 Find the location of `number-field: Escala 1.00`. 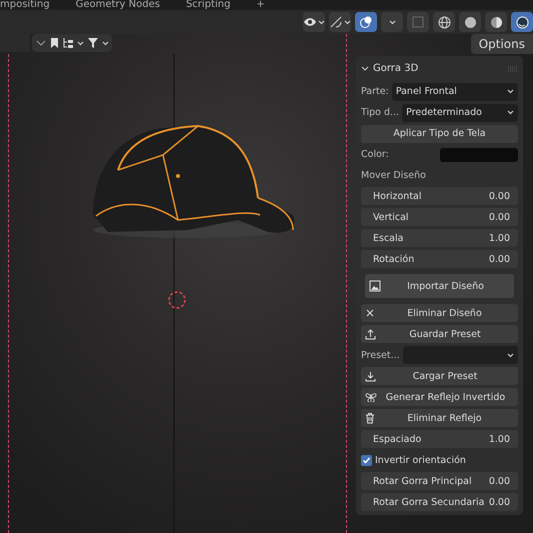

number-field: Escala 1.00 is located at coordinates (439, 238).